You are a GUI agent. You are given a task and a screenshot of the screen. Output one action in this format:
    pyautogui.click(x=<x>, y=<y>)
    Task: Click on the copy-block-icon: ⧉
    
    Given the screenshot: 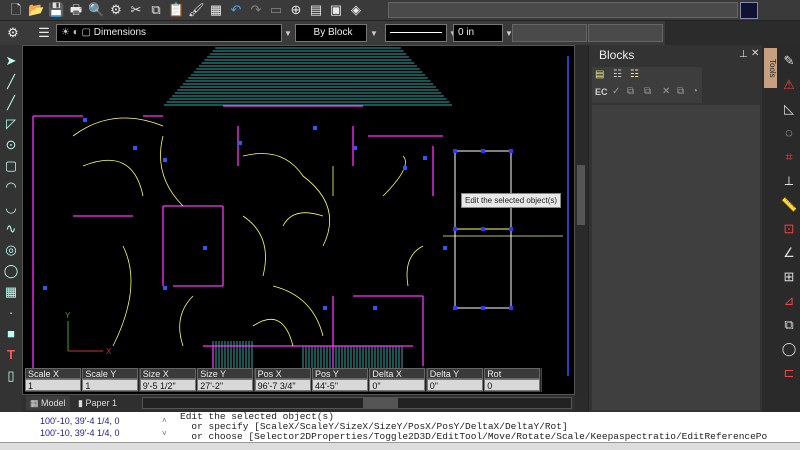 What is the action you would take?
    pyautogui.click(x=630, y=91)
    